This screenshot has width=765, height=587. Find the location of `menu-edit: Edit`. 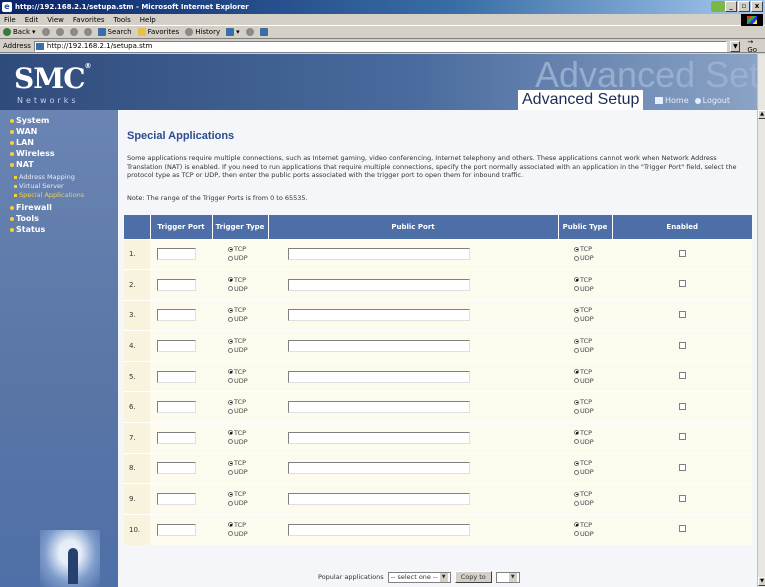

menu-edit: Edit is located at coordinates (32, 20).